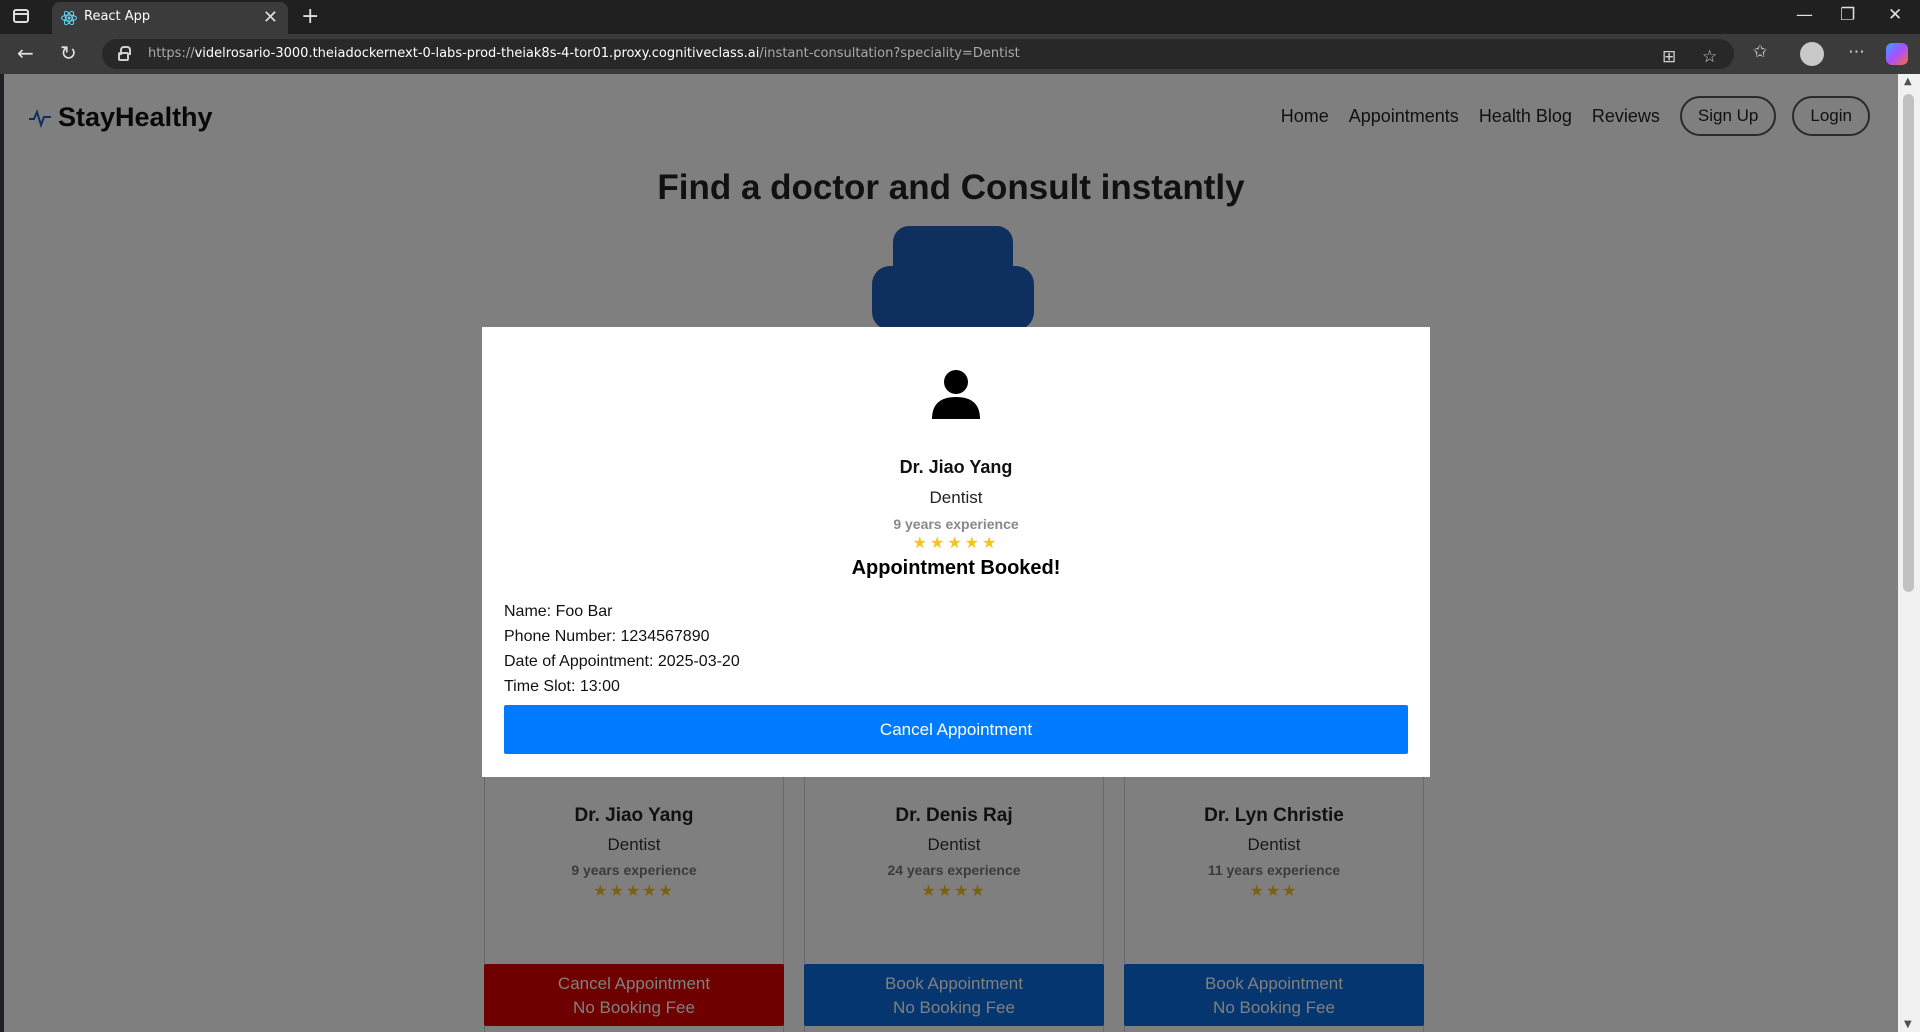 The height and width of the screenshot is (1032, 1920). Describe the element at coordinates (956, 497) in the screenshot. I see `modal-doctor-speciality: Dentist` at that location.